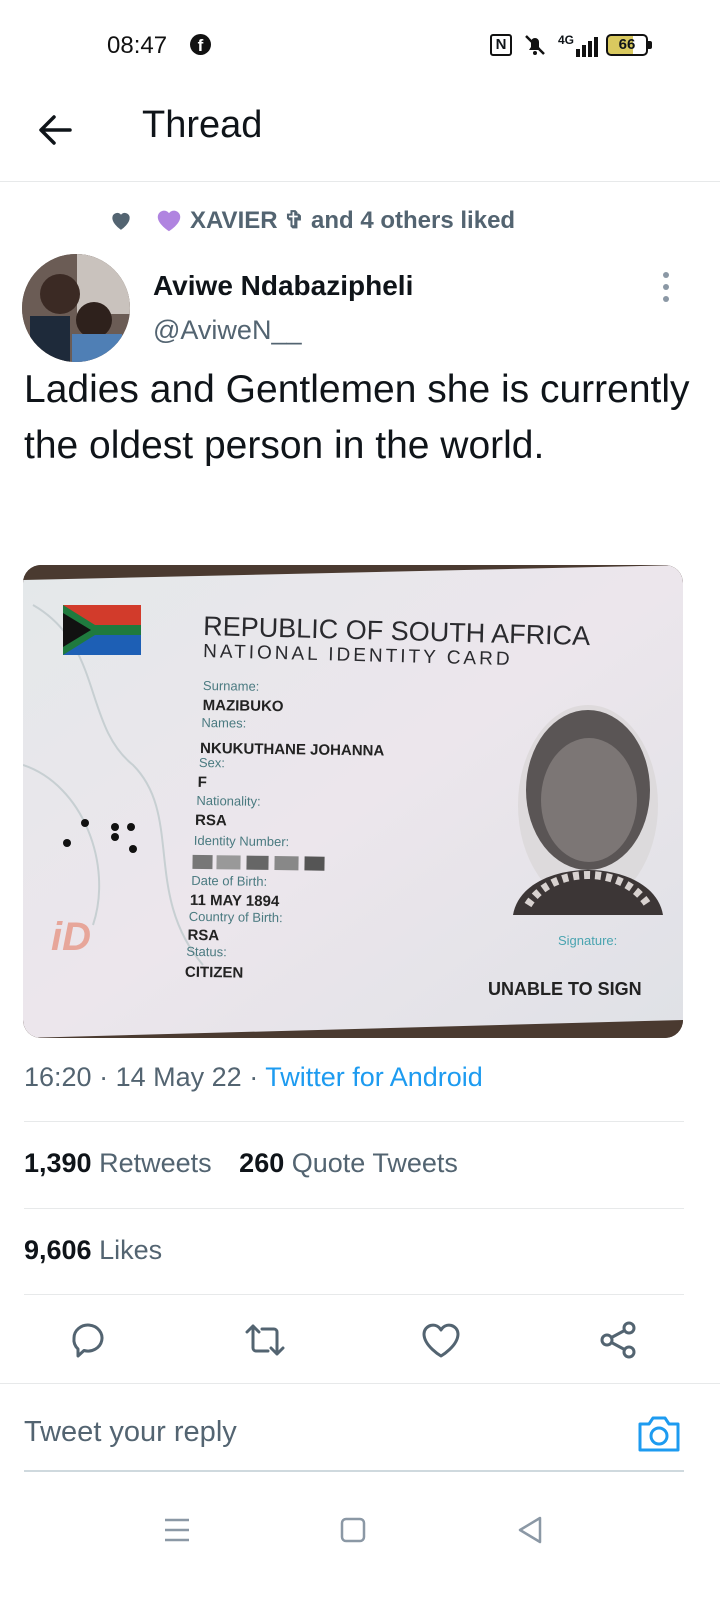  Describe the element at coordinates (137, 45) in the screenshot. I see `status-time: 08:47` at that location.